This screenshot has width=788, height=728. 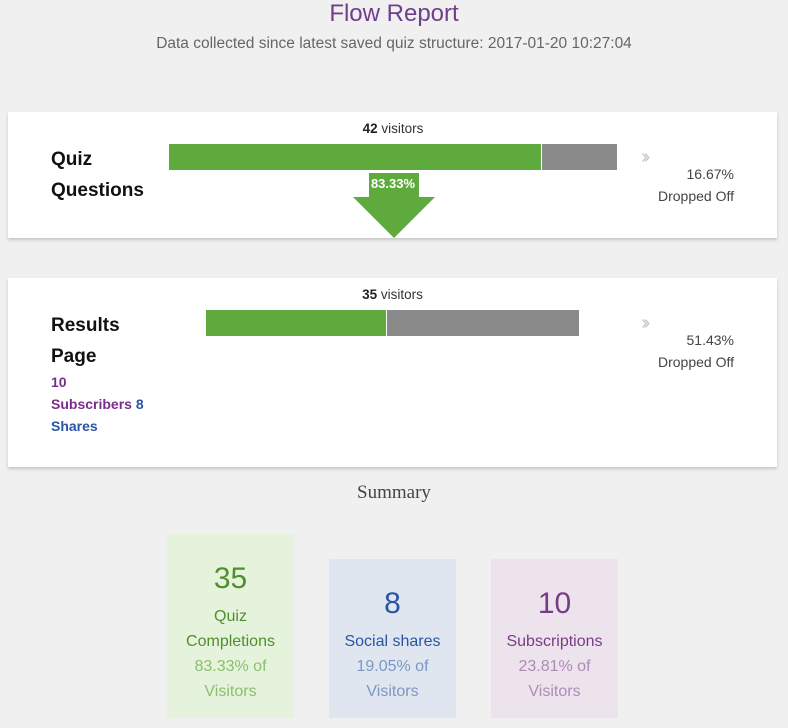 What do you see at coordinates (230, 616) in the screenshot?
I see `summary-label-line1: Quiz` at bounding box center [230, 616].